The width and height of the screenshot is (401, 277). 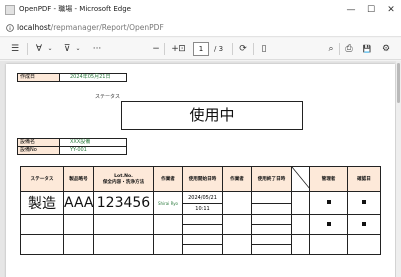 What do you see at coordinates (391, 10) in the screenshot?
I see `close-button: ✕` at bounding box center [391, 10].